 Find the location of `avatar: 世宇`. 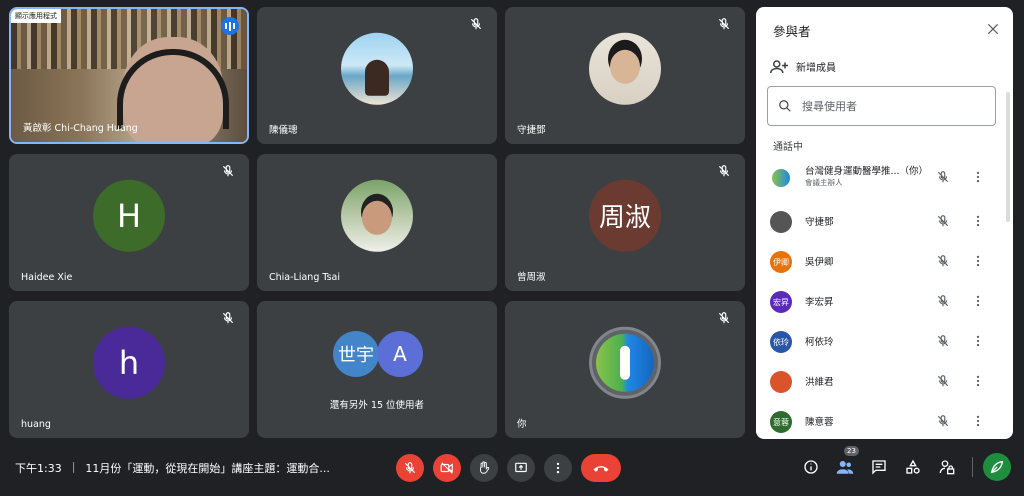

avatar: 世宇 is located at coordinates (356, 354).